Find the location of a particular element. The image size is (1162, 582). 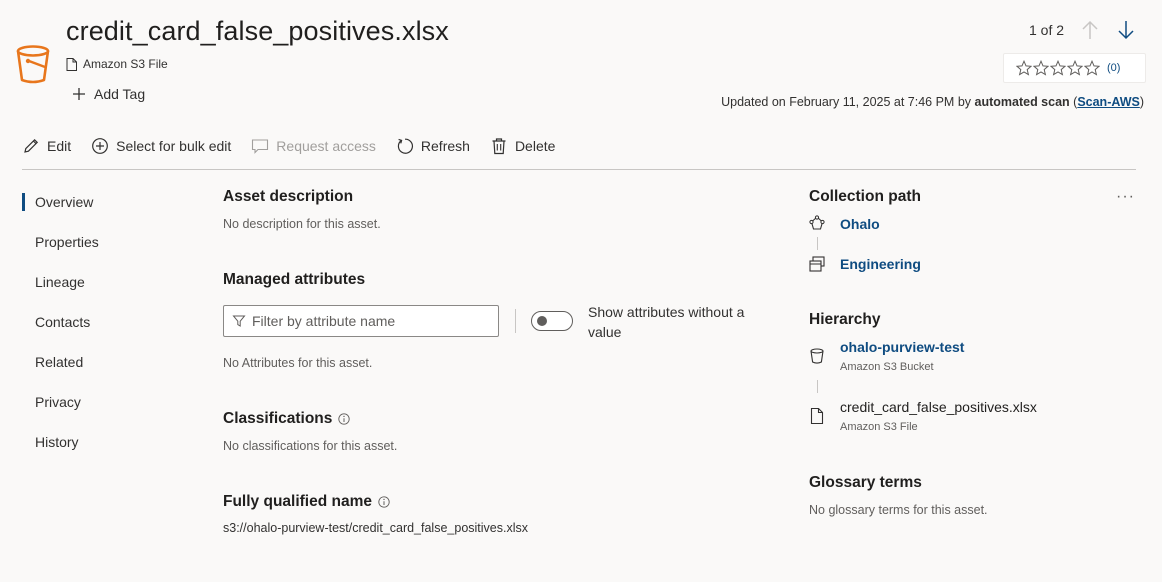

refresh-label: Refresh is located at coordinates (445, 146).